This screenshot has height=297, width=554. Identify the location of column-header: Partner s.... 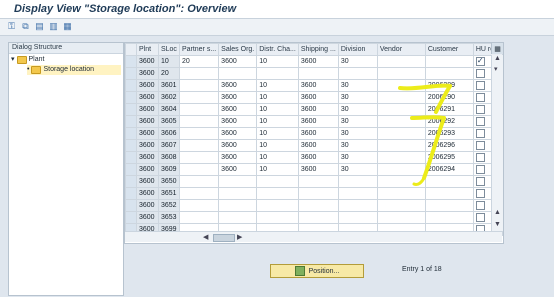
(199, 49).